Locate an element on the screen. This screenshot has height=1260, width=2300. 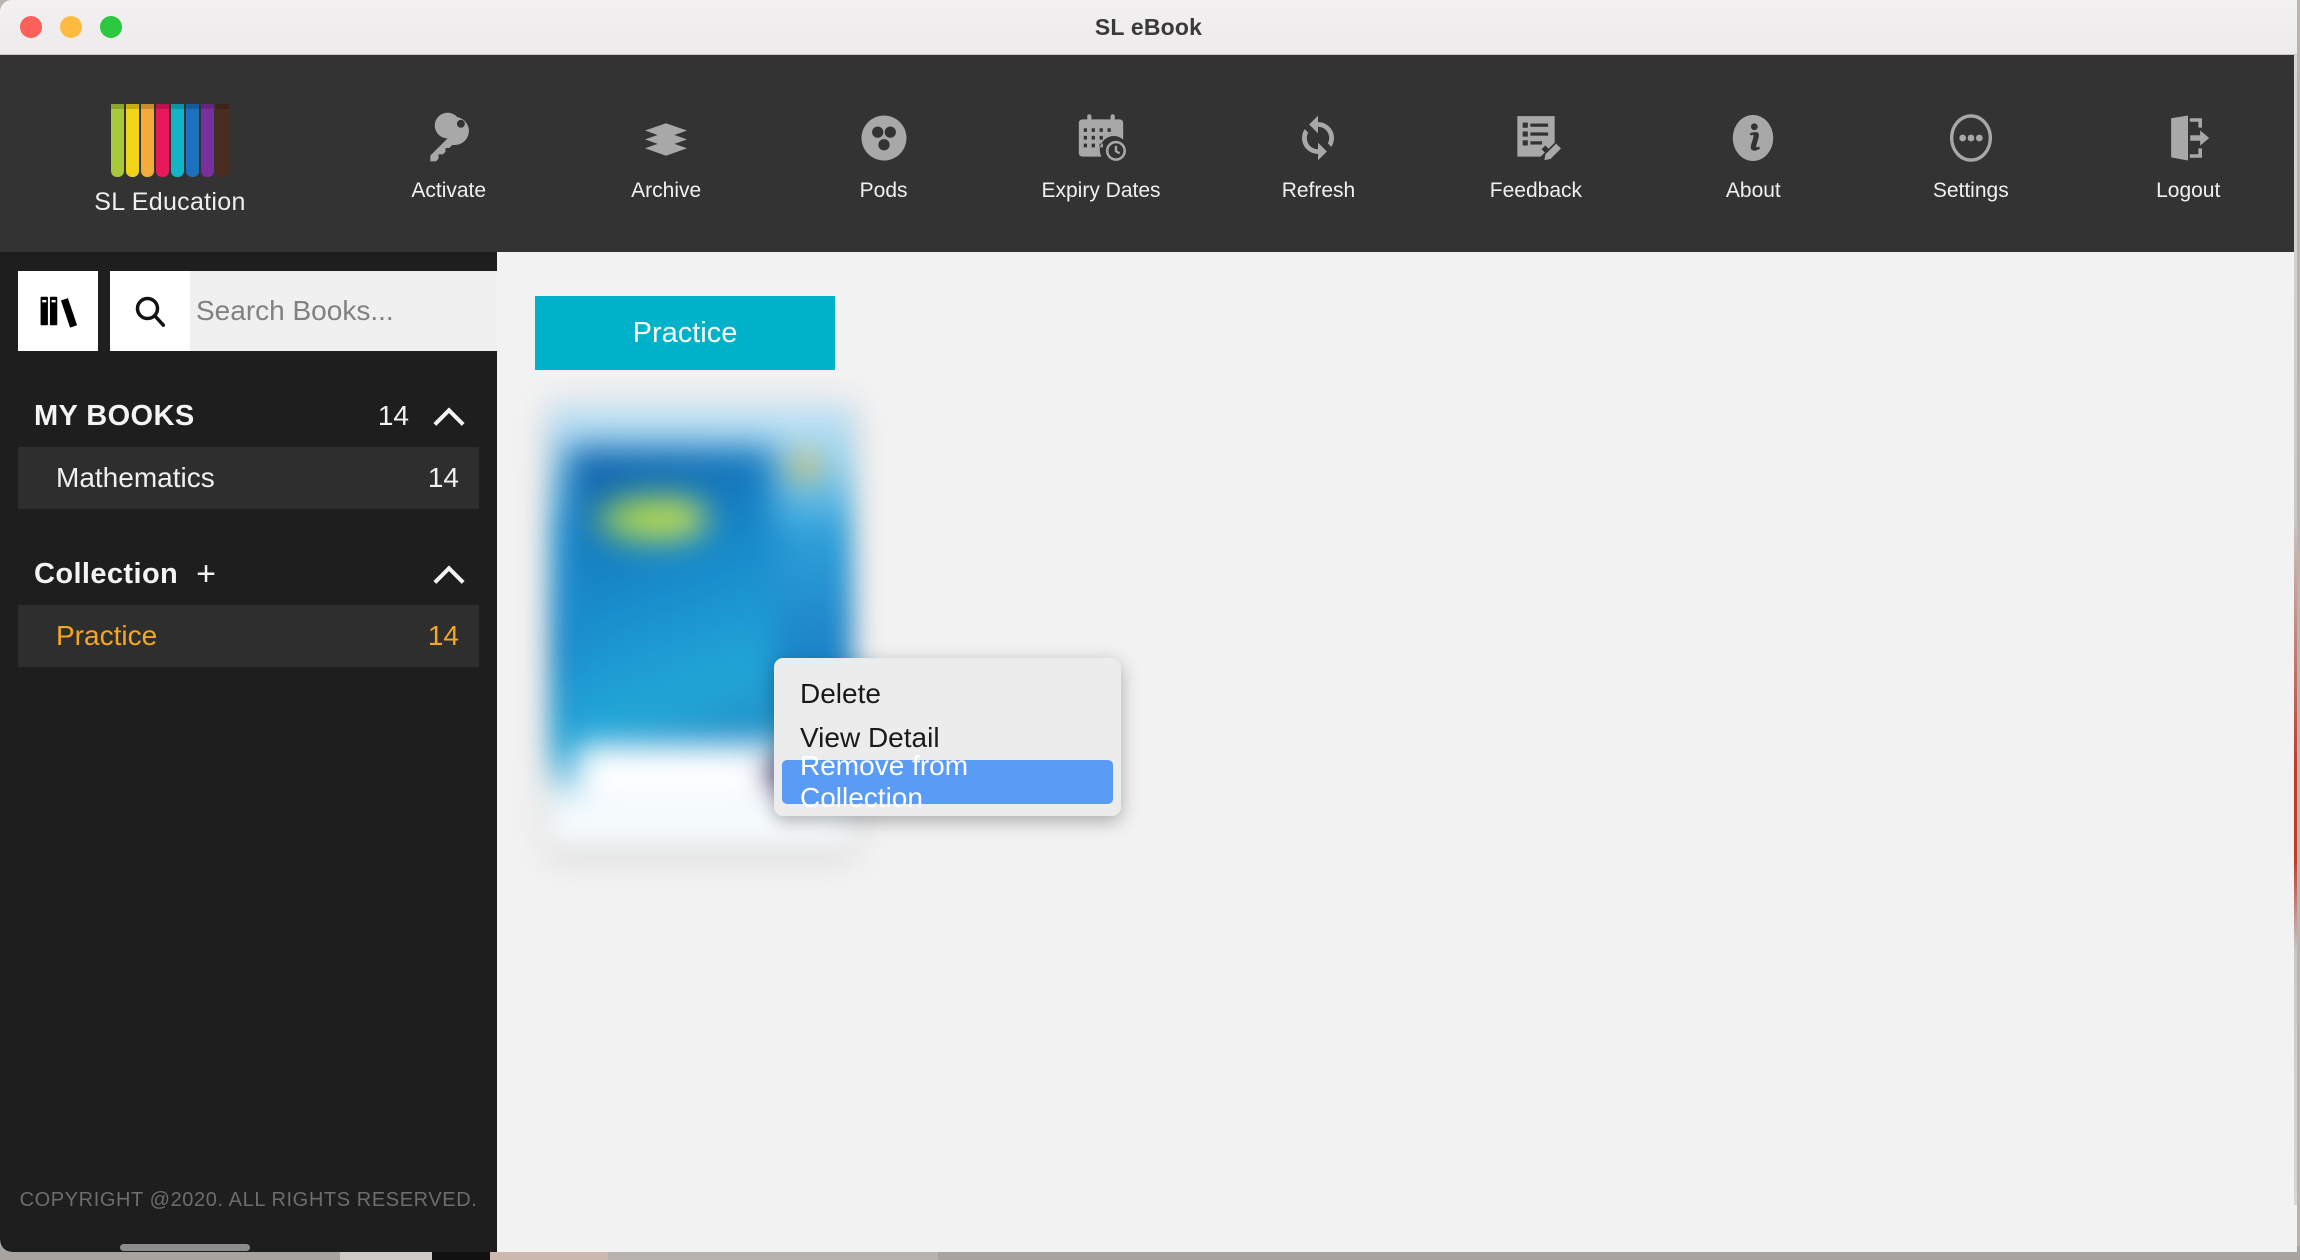
collection-tab-label: Practice is located at coordinates (685, 332).